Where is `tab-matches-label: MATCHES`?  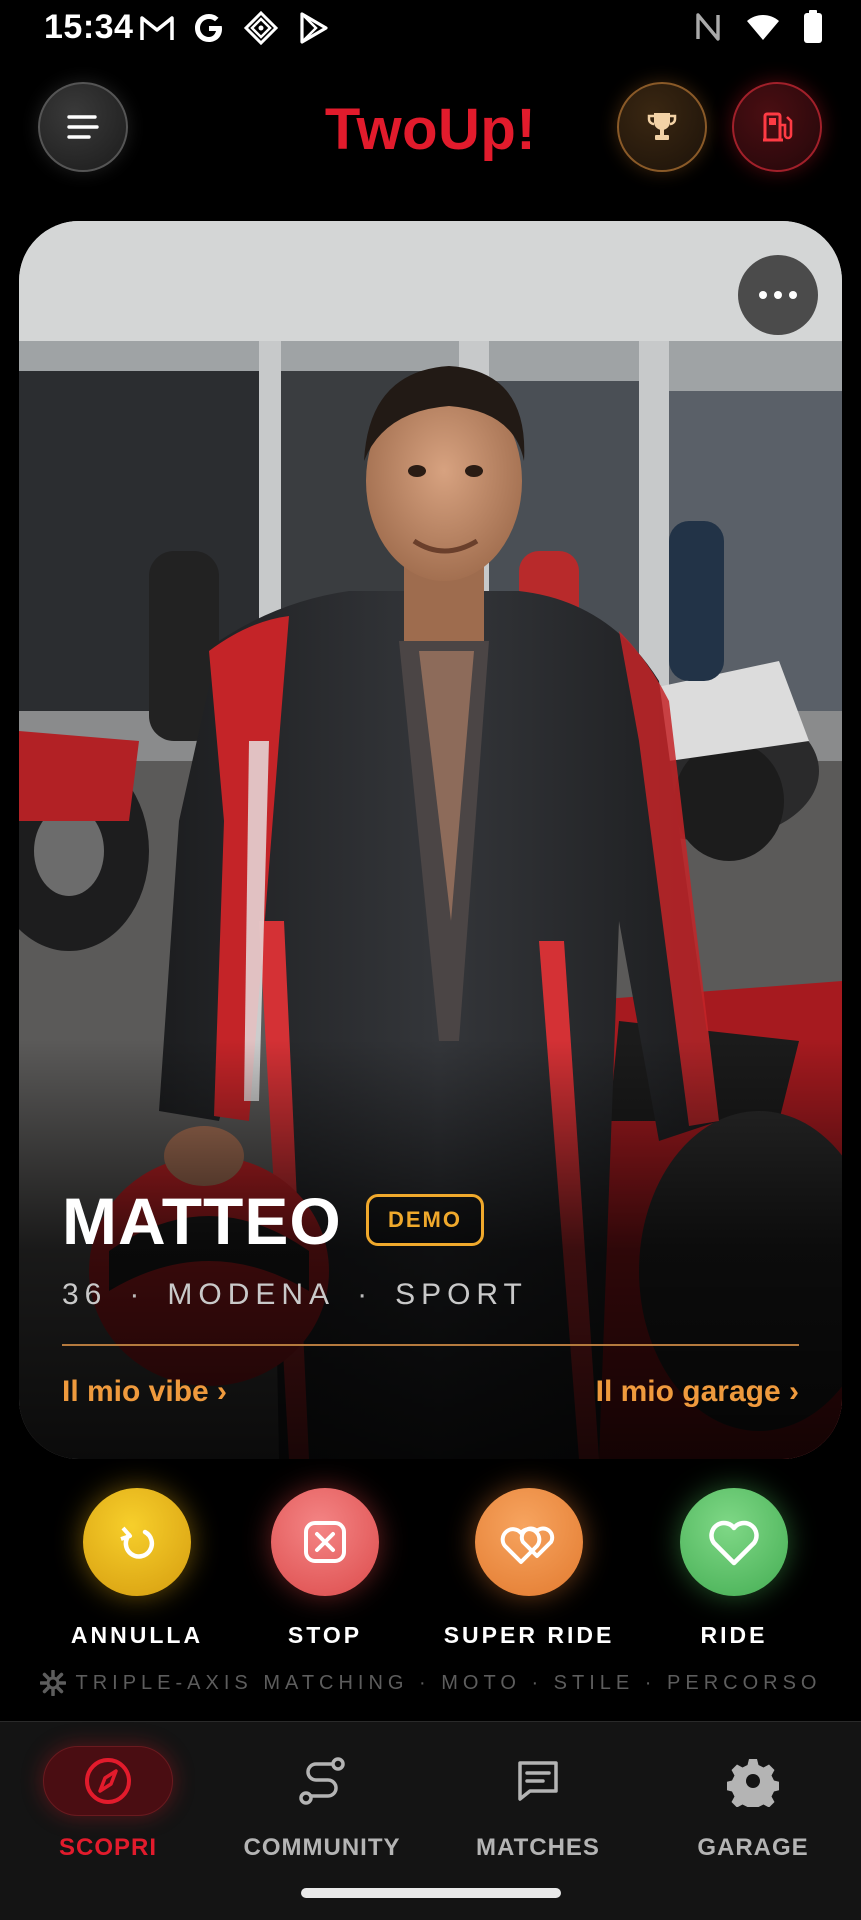
tab-matches-label: MATCHES is located at coordinates (538, 1847).